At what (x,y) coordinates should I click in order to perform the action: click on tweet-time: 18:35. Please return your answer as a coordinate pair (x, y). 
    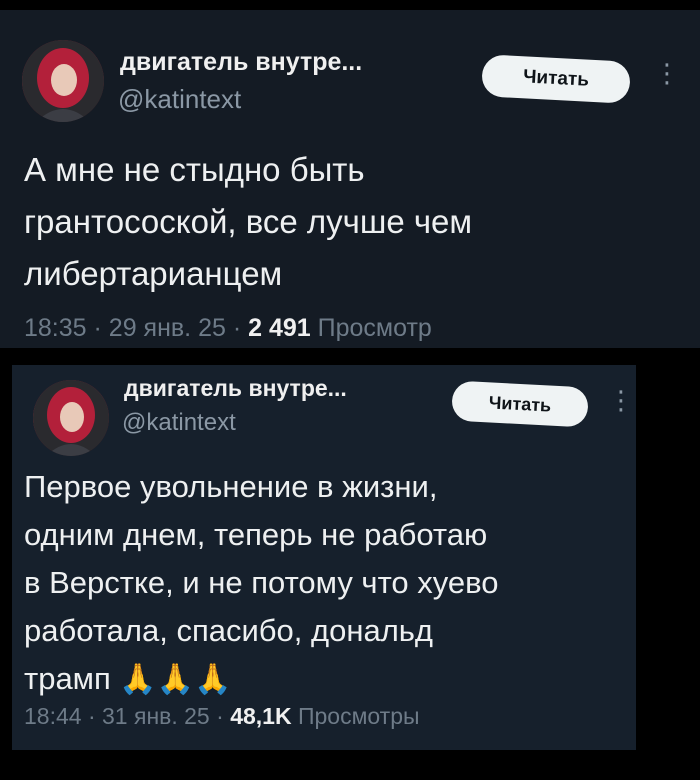
    Looking at the image, I should click on (55, 328).